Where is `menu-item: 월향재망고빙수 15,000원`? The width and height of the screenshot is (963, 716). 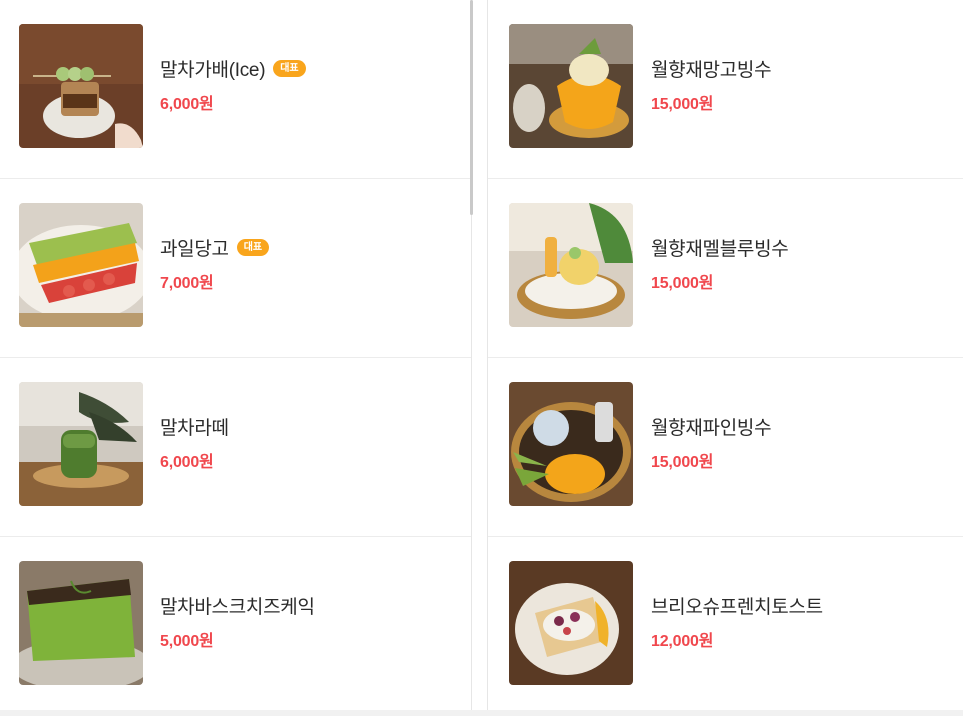 menu-item: 월향재망고빙수 15,000원 is located at coordinates (725, 89).